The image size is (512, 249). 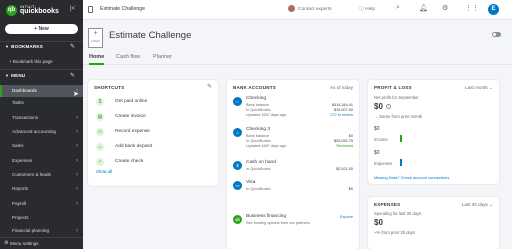 I want to click on tab-planner: Planner, so click(x=162, y=59).